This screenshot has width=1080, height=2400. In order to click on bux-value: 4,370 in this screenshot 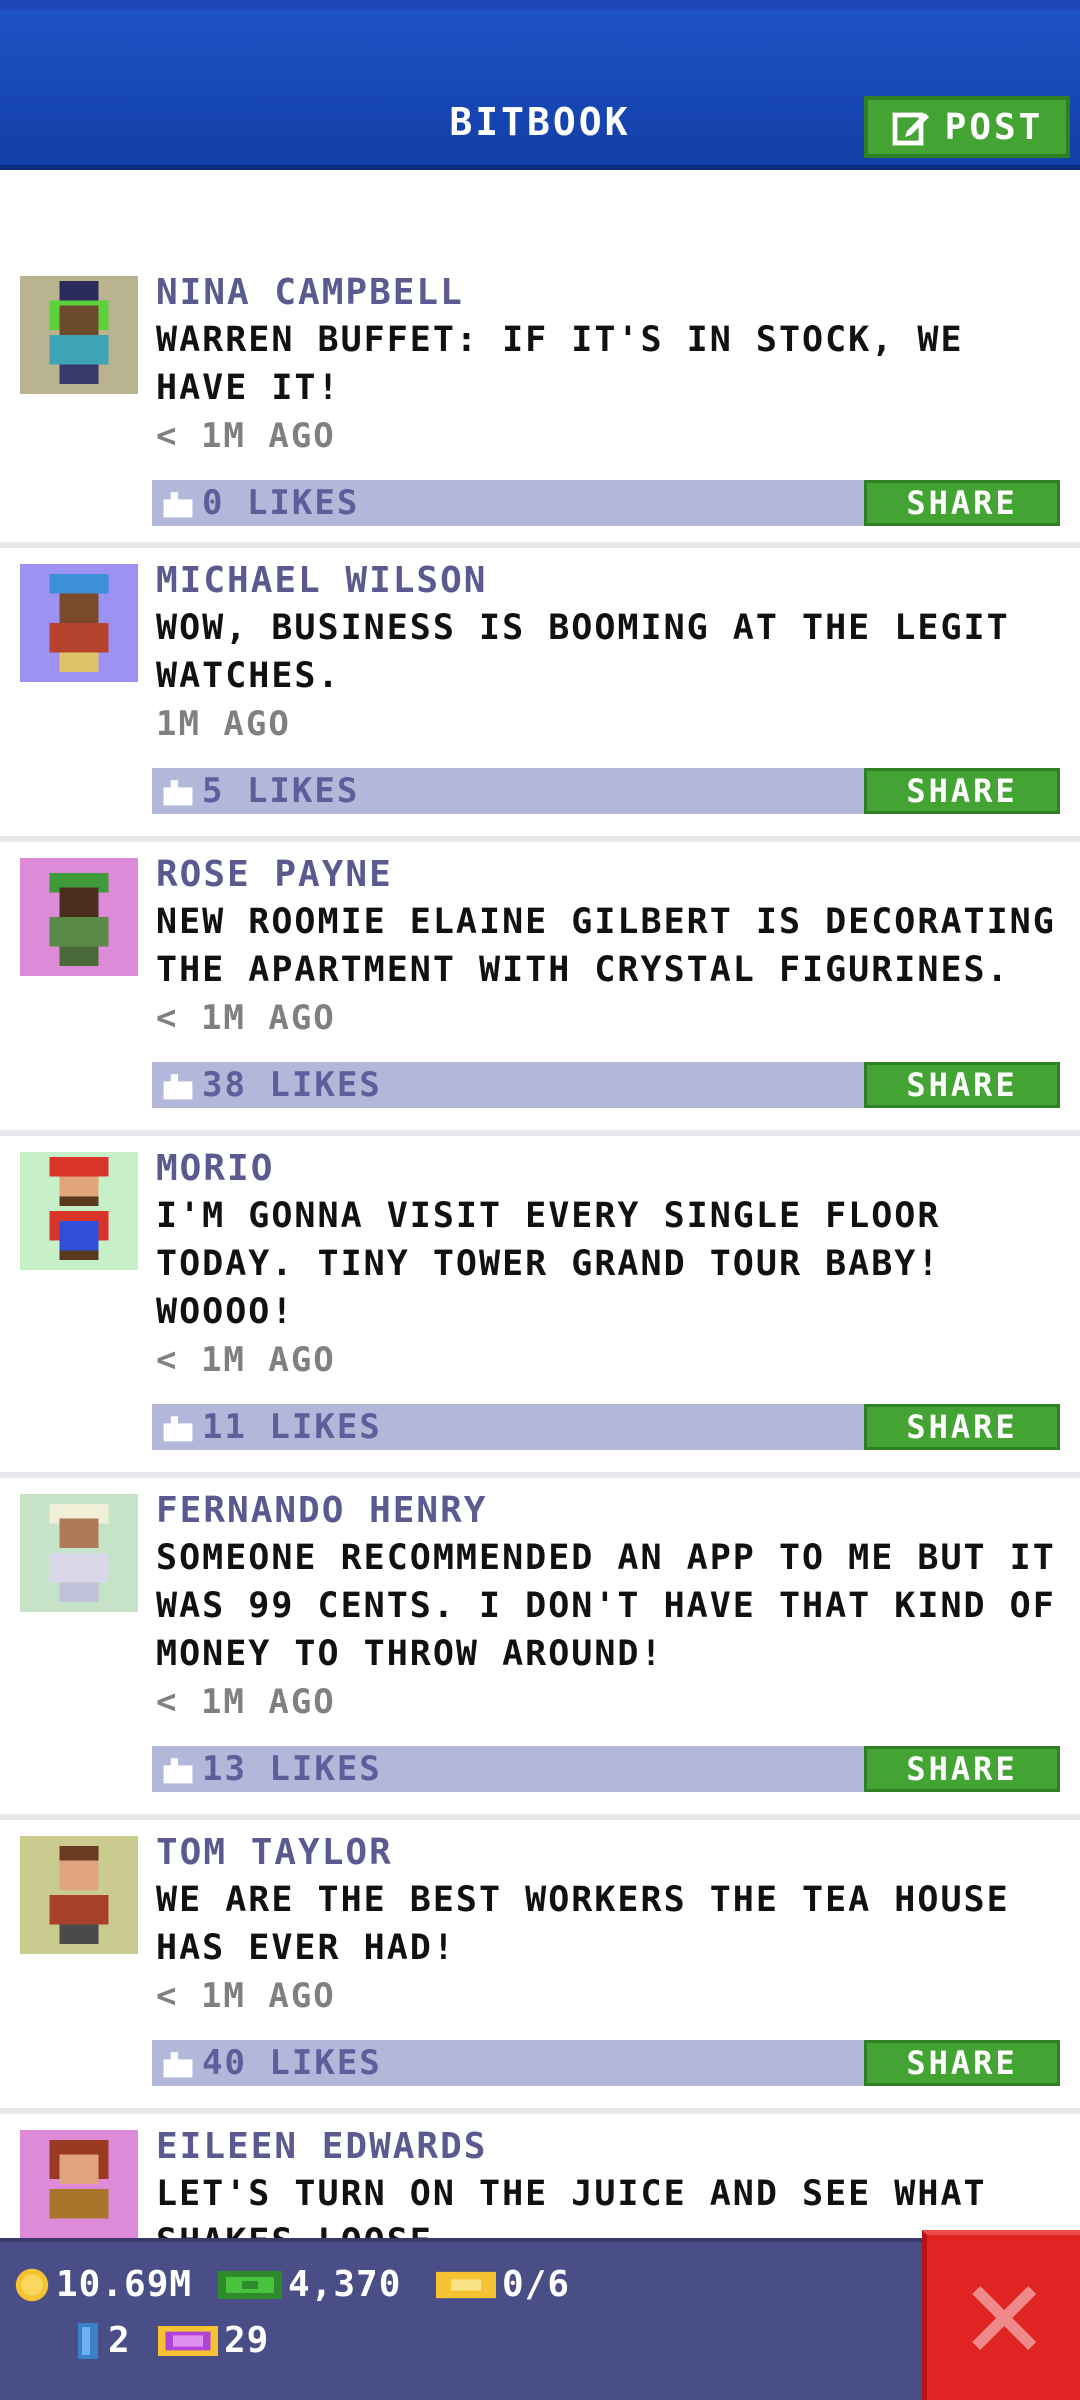, I will do `click(345, 2284)`.